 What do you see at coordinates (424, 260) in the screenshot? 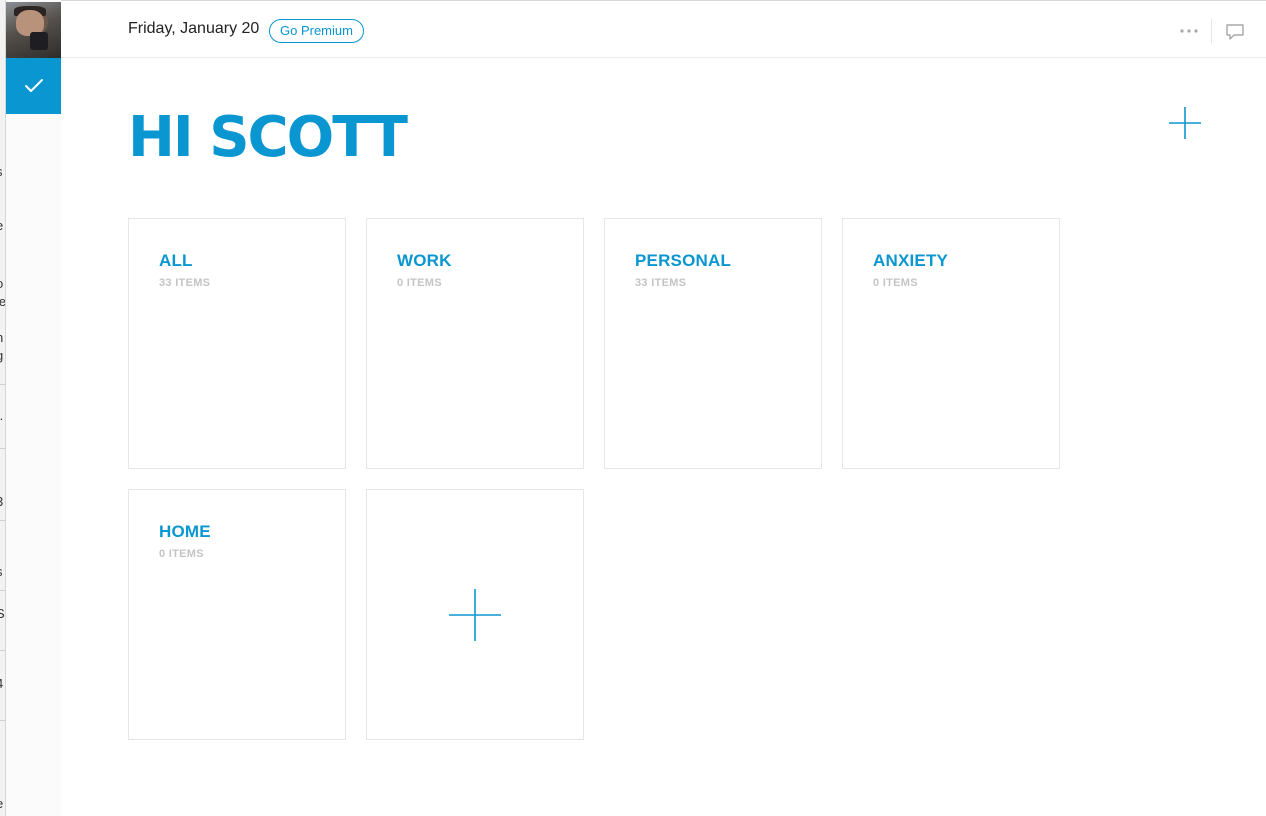
I see `list-title: WORK` at bounding box center [424, 260].